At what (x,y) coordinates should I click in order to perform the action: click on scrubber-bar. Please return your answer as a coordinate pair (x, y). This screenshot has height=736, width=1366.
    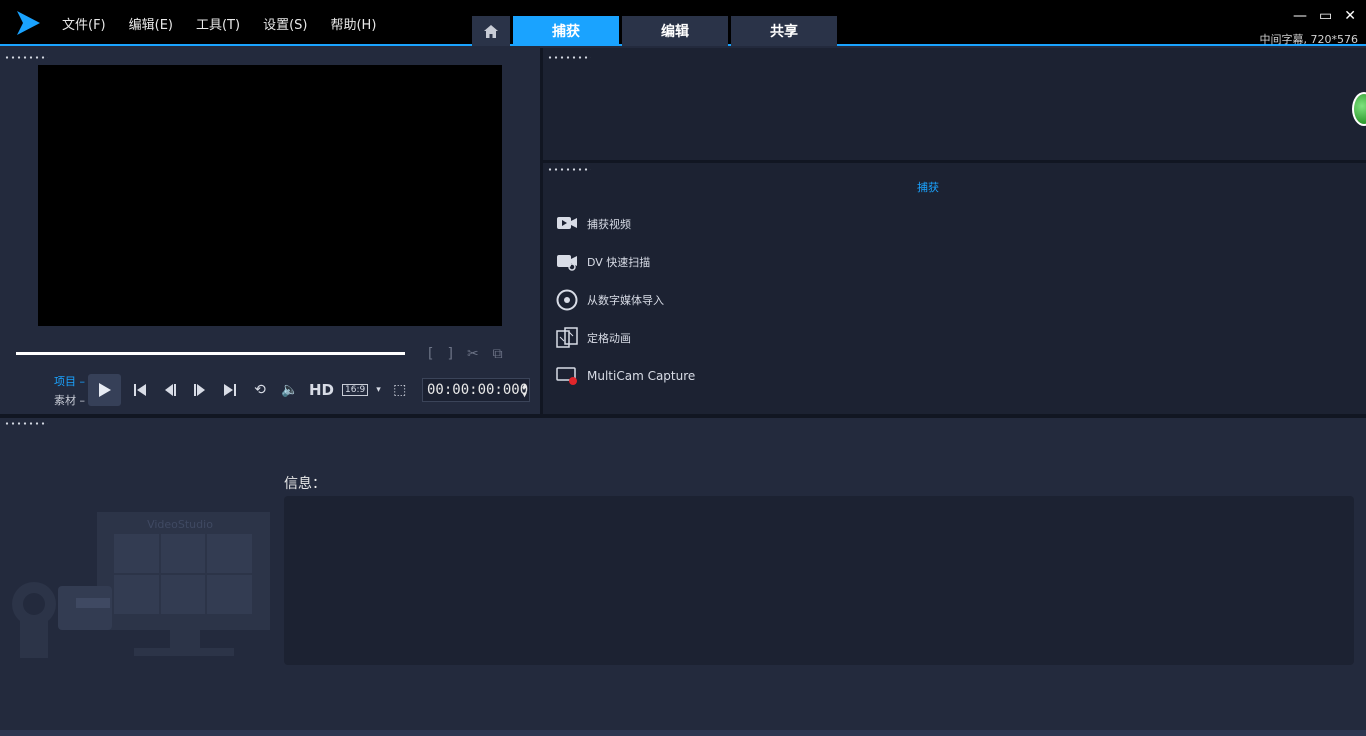
    Looking at the image, I should click on (210, 353).